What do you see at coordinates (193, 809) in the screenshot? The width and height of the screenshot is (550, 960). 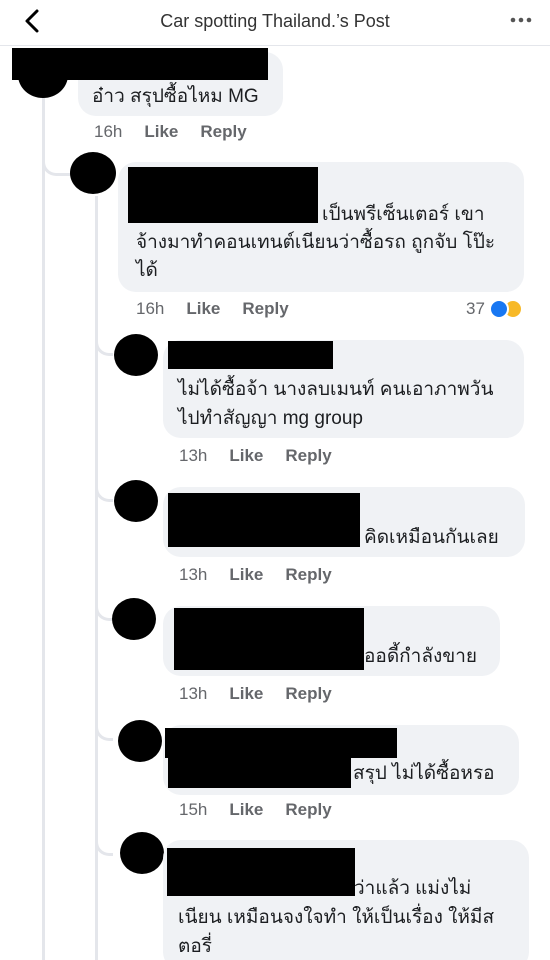 I see `comment-time: 15h` at bounding box center [193, 809].